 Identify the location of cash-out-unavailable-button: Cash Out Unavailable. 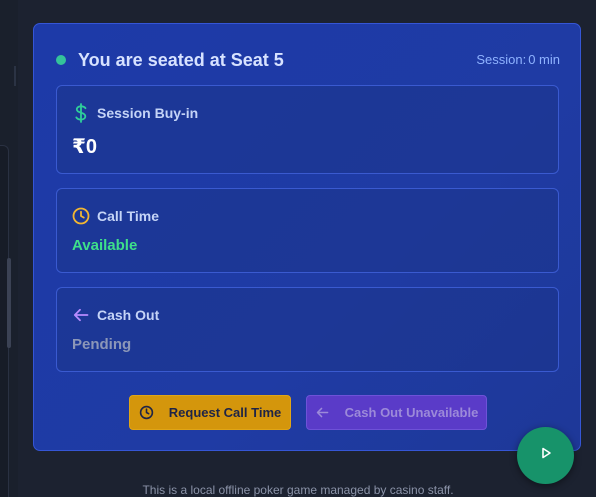
(396, 412).